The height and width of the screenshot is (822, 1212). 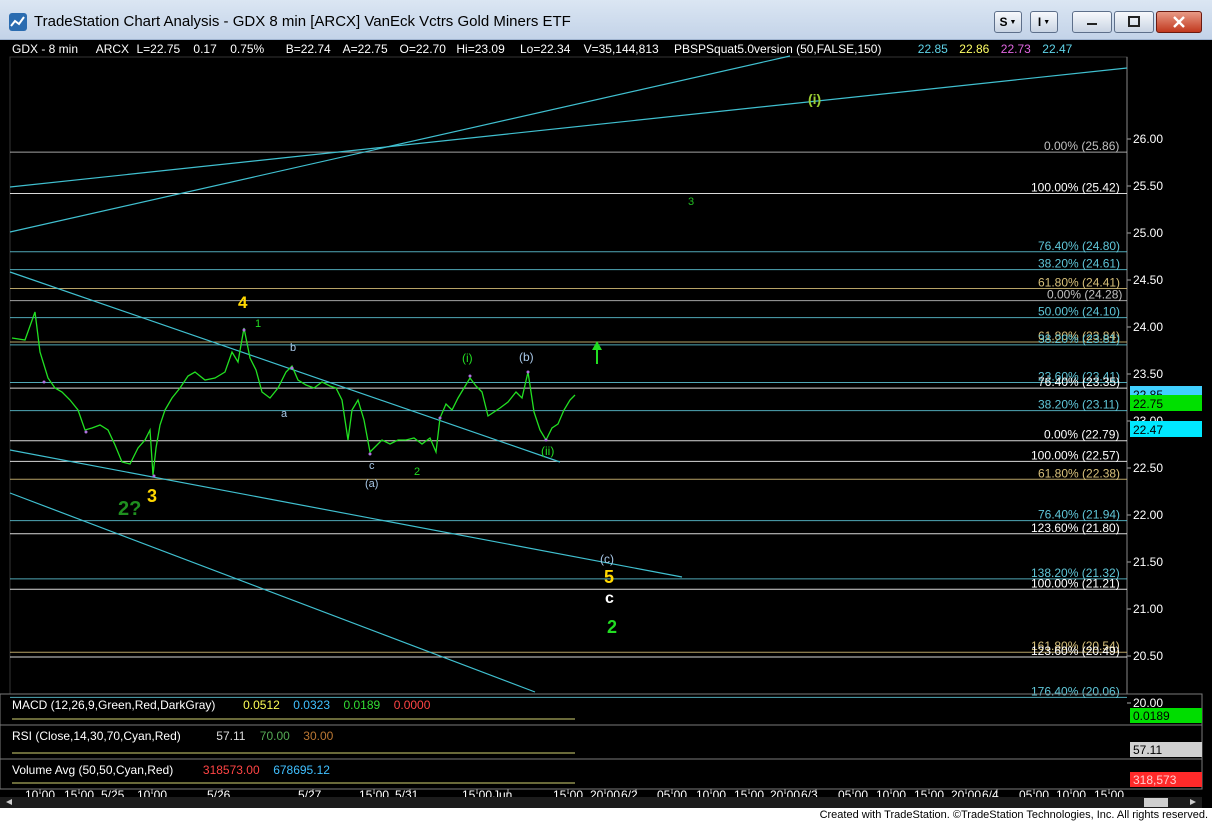 I want to click on fib-level-label: 76.40% (24.80), so click(x=1079, y=246).